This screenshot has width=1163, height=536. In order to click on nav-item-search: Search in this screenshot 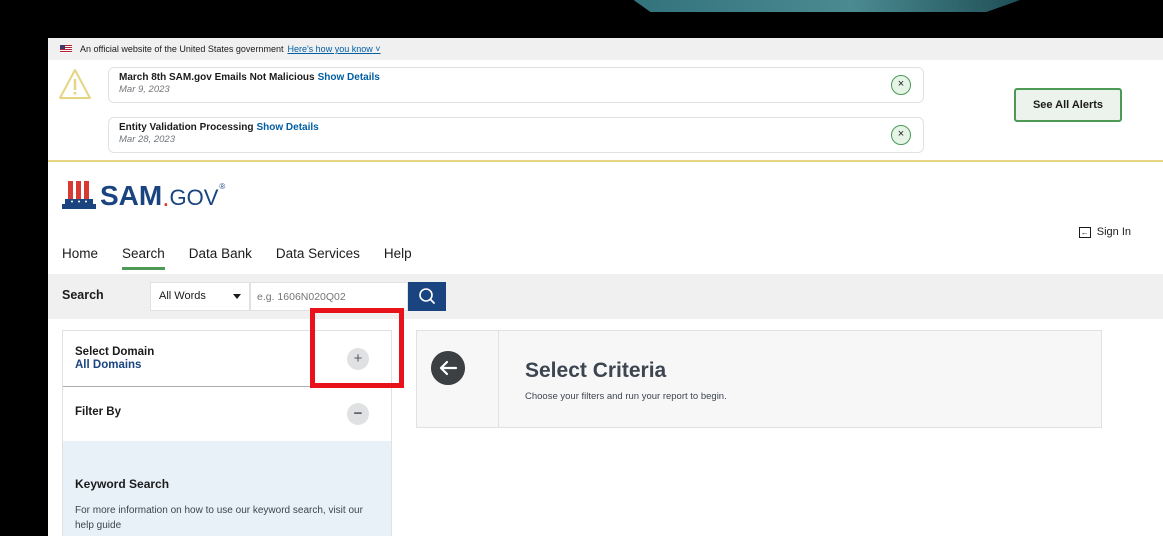, I will do `click(143, 258)`.